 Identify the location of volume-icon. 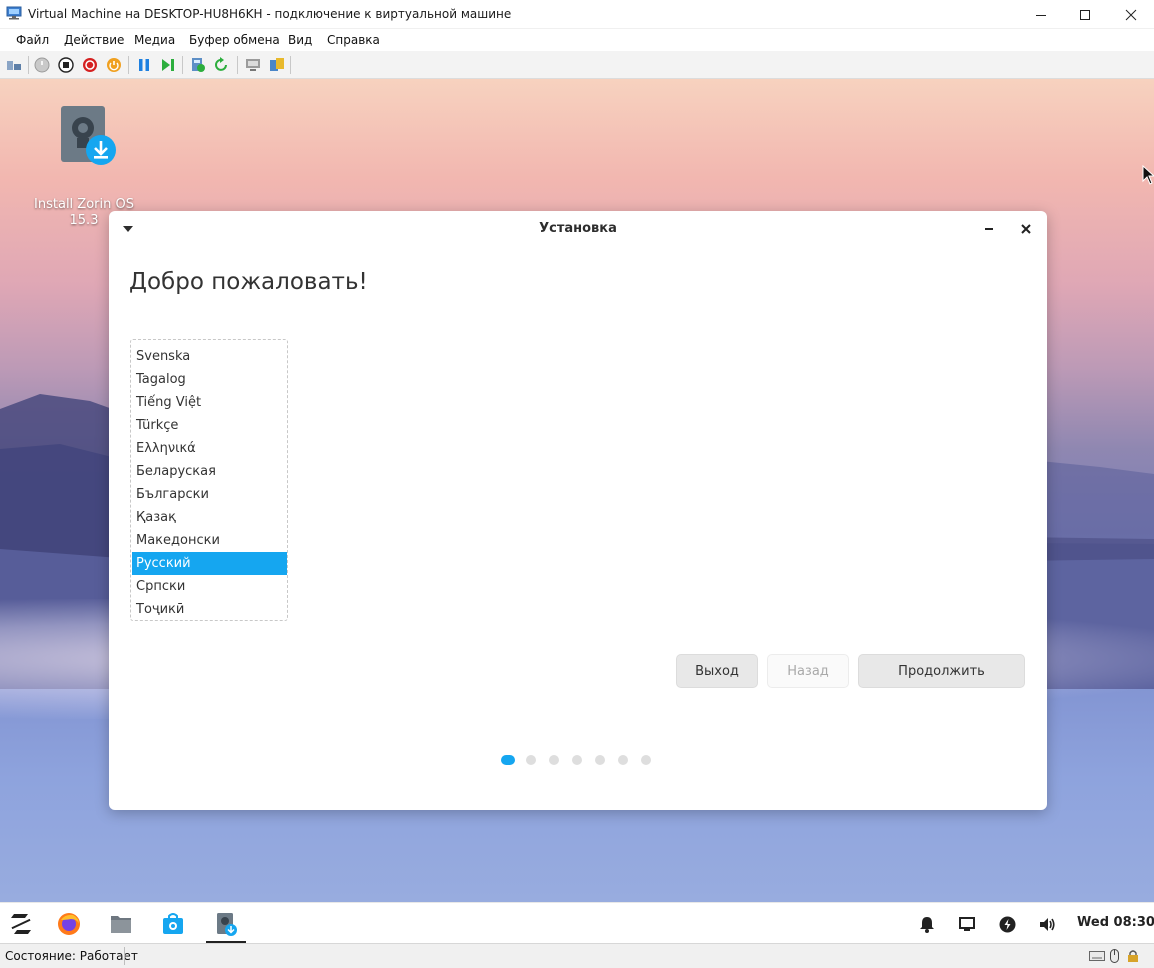
(1047, 924).